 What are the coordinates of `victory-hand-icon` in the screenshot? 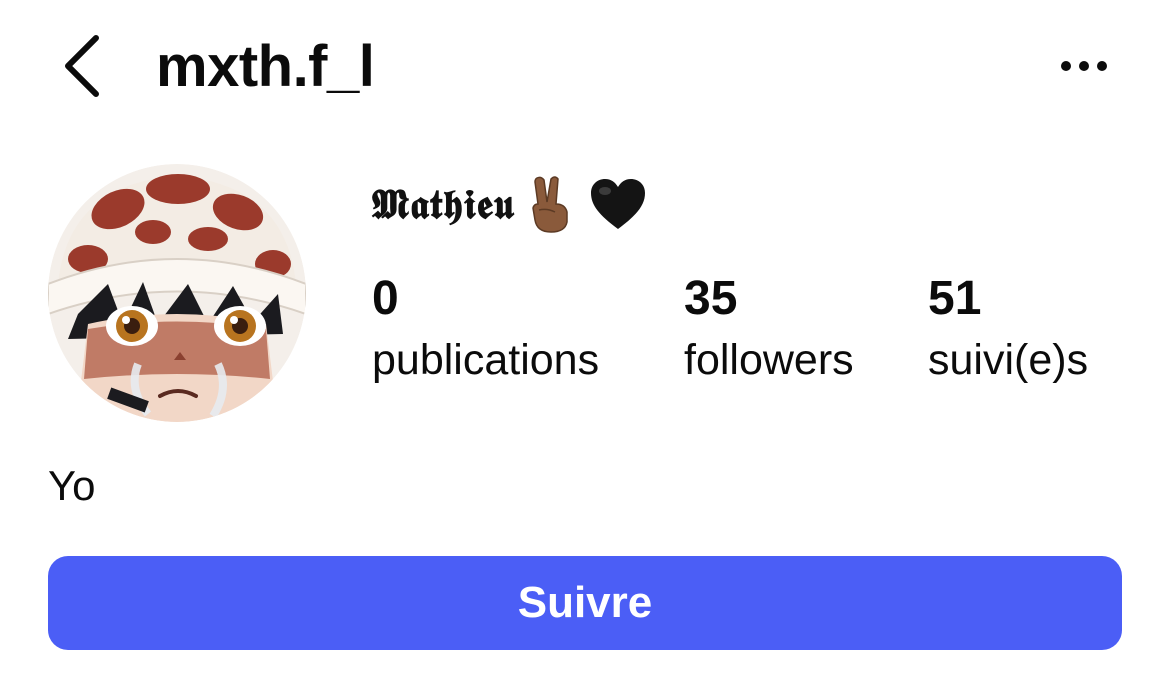 It's located at (550, 204).